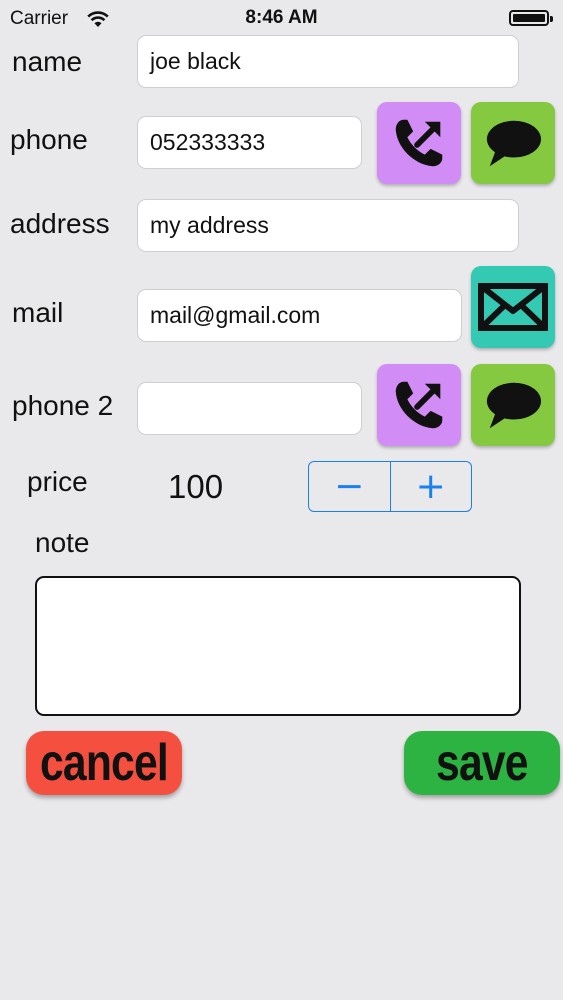 The height and width of the screenshot is (1000, 563). I want to click on plus-icon: +, so click(430, 486).